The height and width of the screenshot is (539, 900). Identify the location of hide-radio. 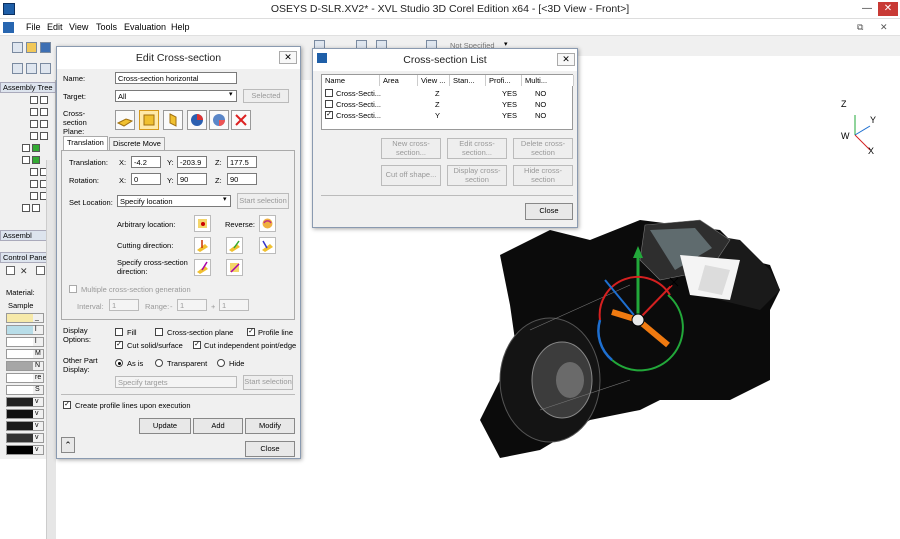
(221, 363).